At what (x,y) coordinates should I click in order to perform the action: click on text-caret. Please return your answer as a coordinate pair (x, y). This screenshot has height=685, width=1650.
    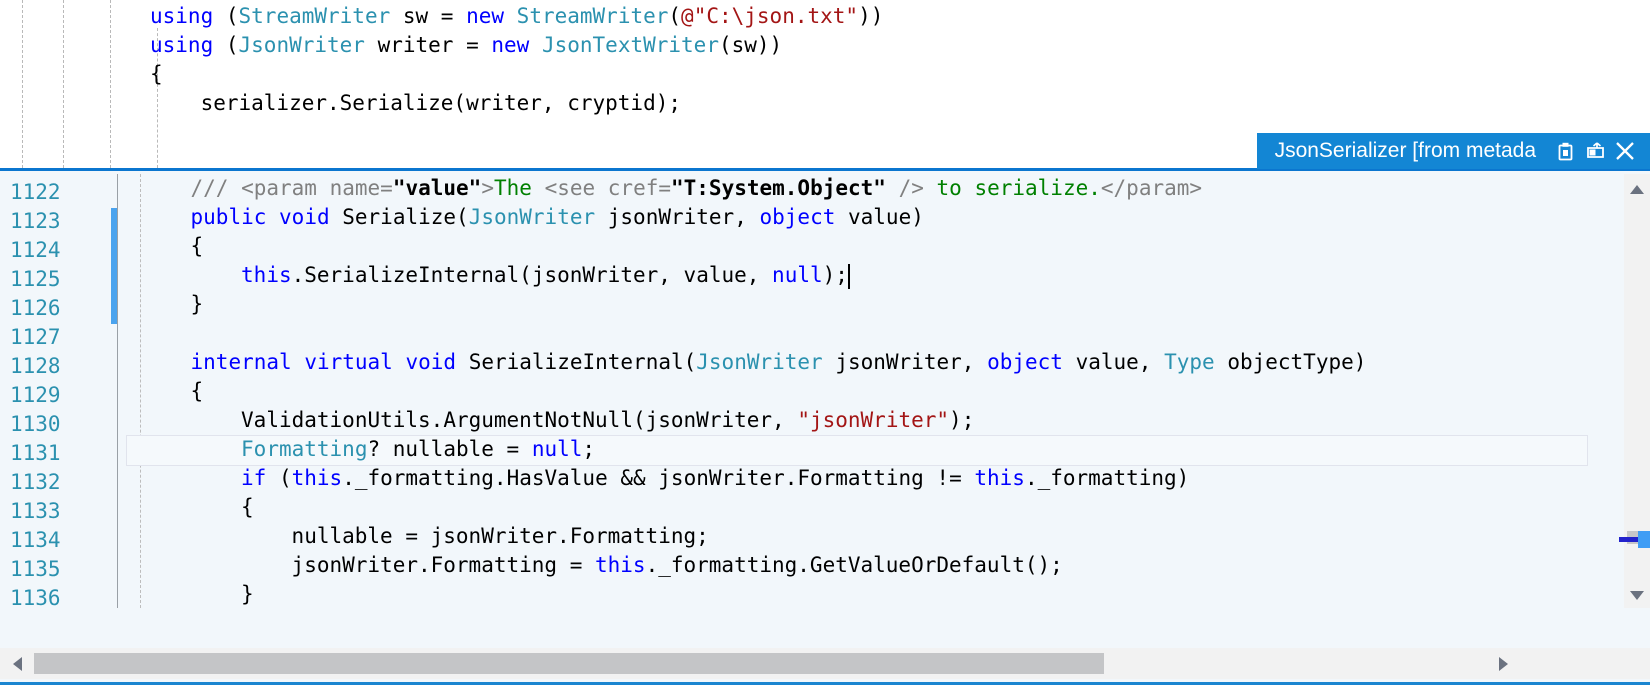
    Looking at the image, I should click on (849, 276).